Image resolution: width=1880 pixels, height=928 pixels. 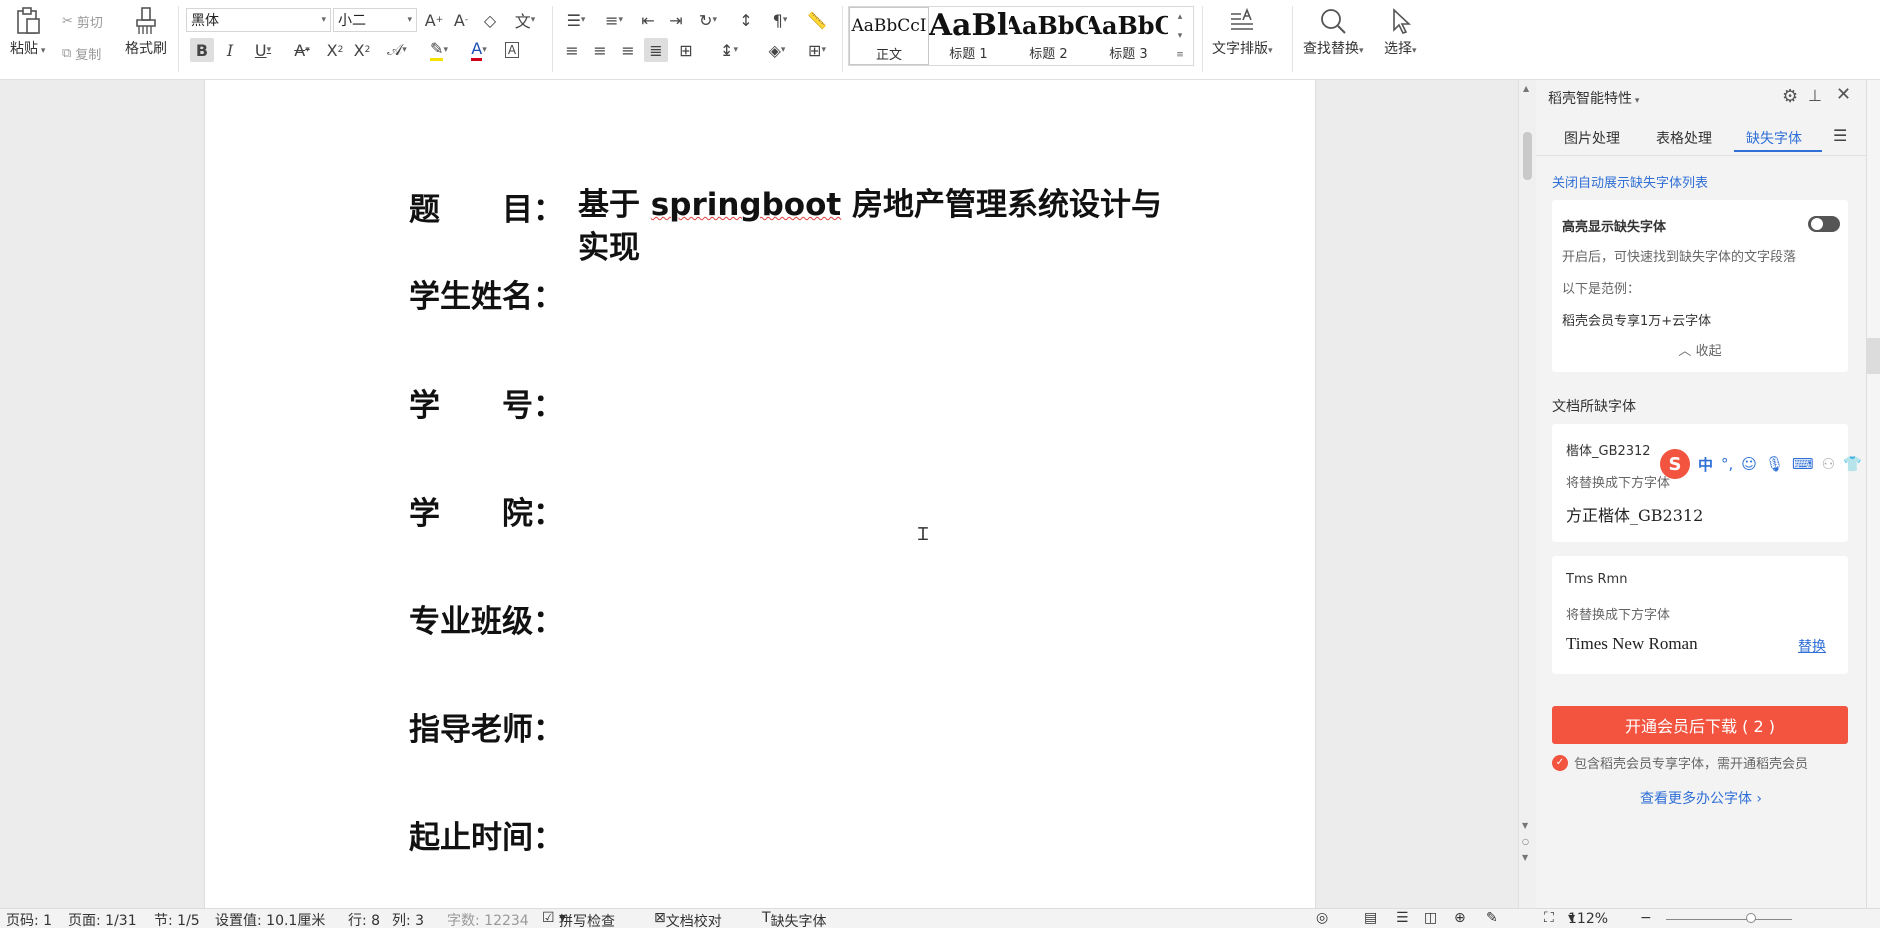 I want to click on page-nav-icon: ▼ ○ ▼, so click(x=1525, y=842).